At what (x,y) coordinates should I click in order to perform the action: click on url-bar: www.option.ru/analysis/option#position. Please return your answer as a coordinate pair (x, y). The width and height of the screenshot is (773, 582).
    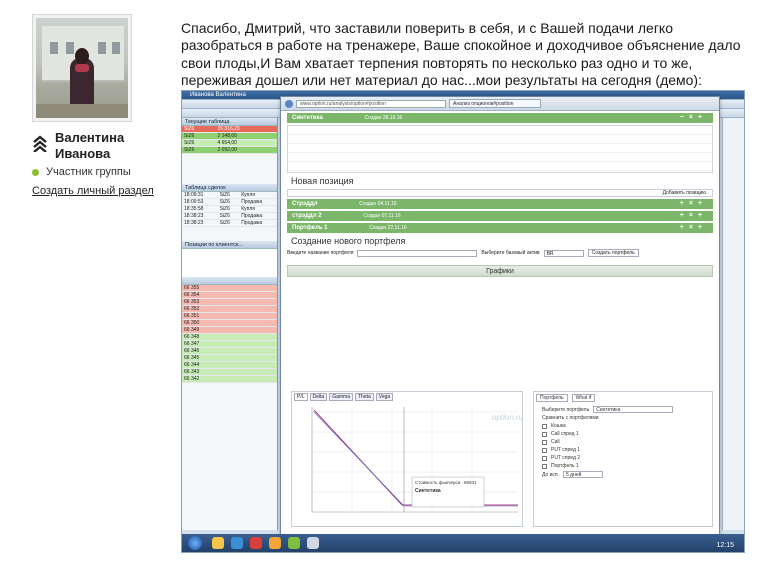
    Looking at the image, I should click on (371, 103).